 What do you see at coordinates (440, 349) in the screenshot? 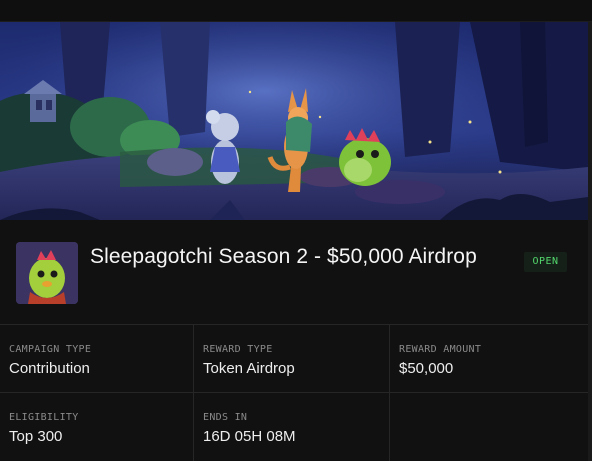
I see `detail-label: REWARD AMOUNT` at bounding box center [440, 349].